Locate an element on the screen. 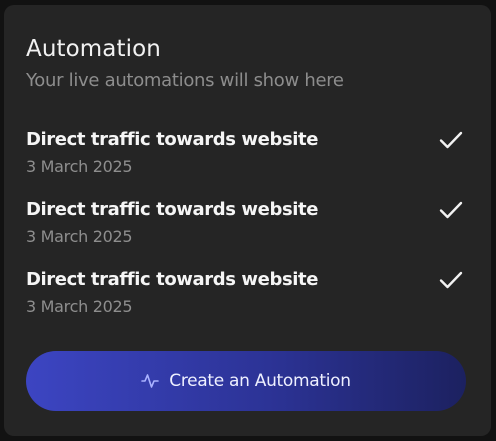 This screenshot has width=496, height=441. create-automation-label: Create an Automation is located at coordinates (260, 381).